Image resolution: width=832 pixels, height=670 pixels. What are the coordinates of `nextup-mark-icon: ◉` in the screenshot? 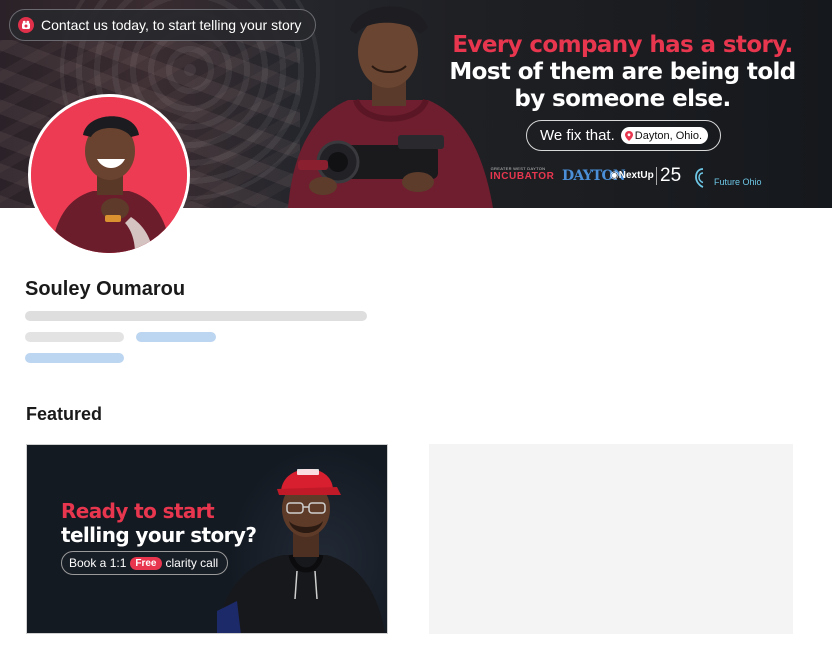 It's located at (614, 175).